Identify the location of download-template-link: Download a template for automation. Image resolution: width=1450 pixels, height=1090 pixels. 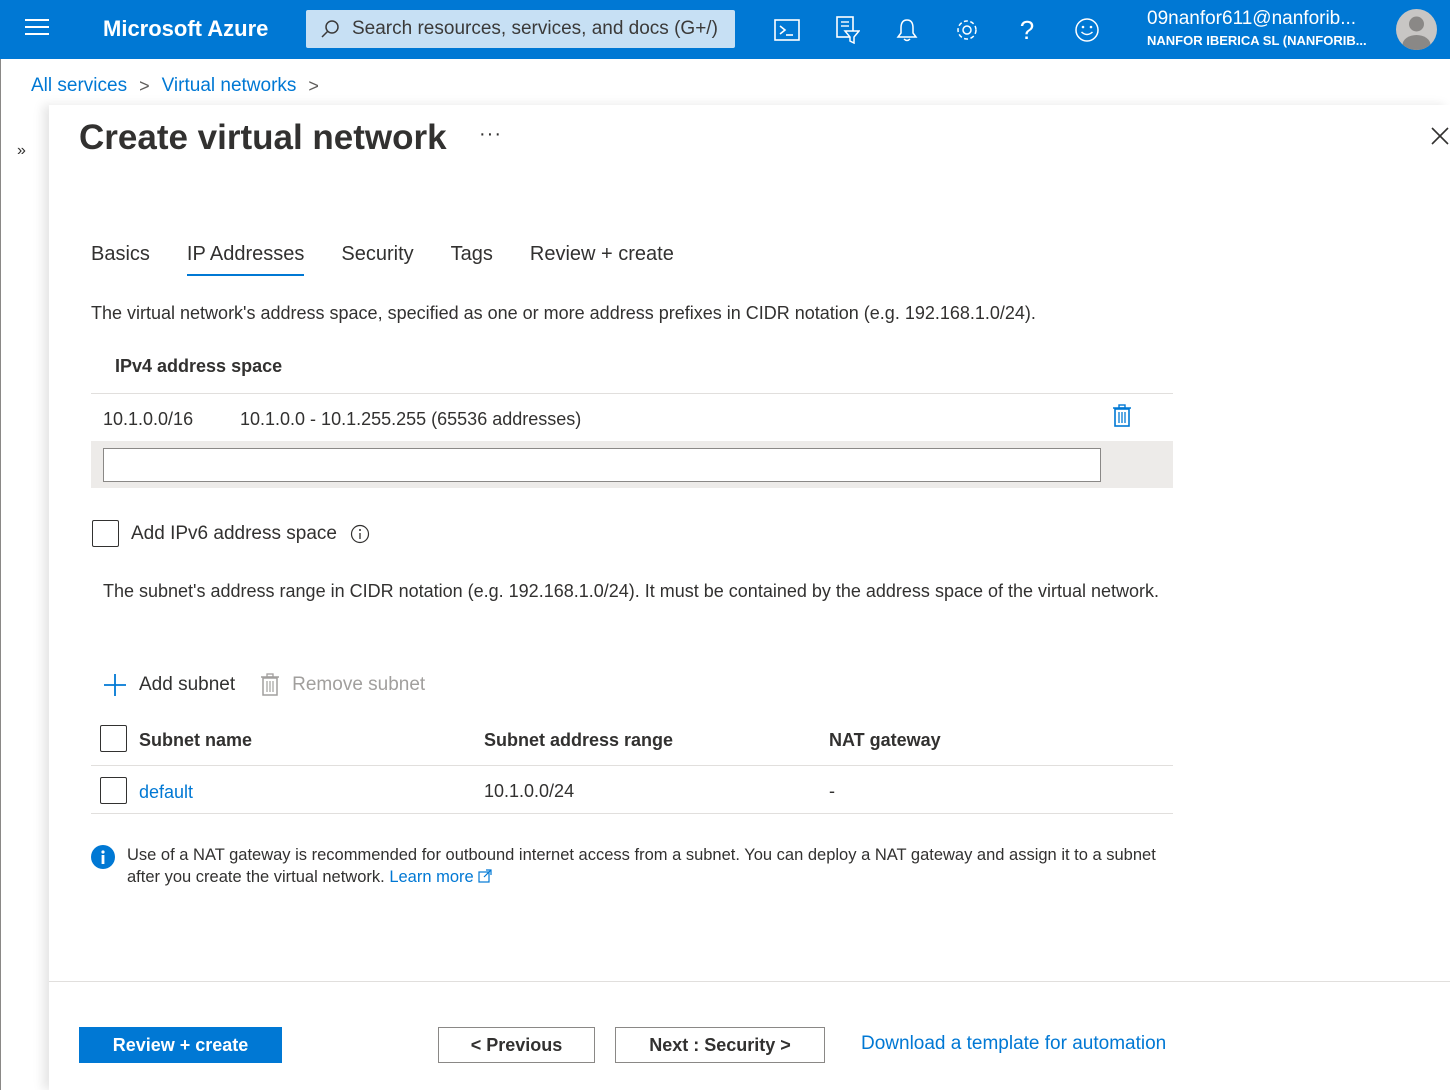
(1013, 1044).